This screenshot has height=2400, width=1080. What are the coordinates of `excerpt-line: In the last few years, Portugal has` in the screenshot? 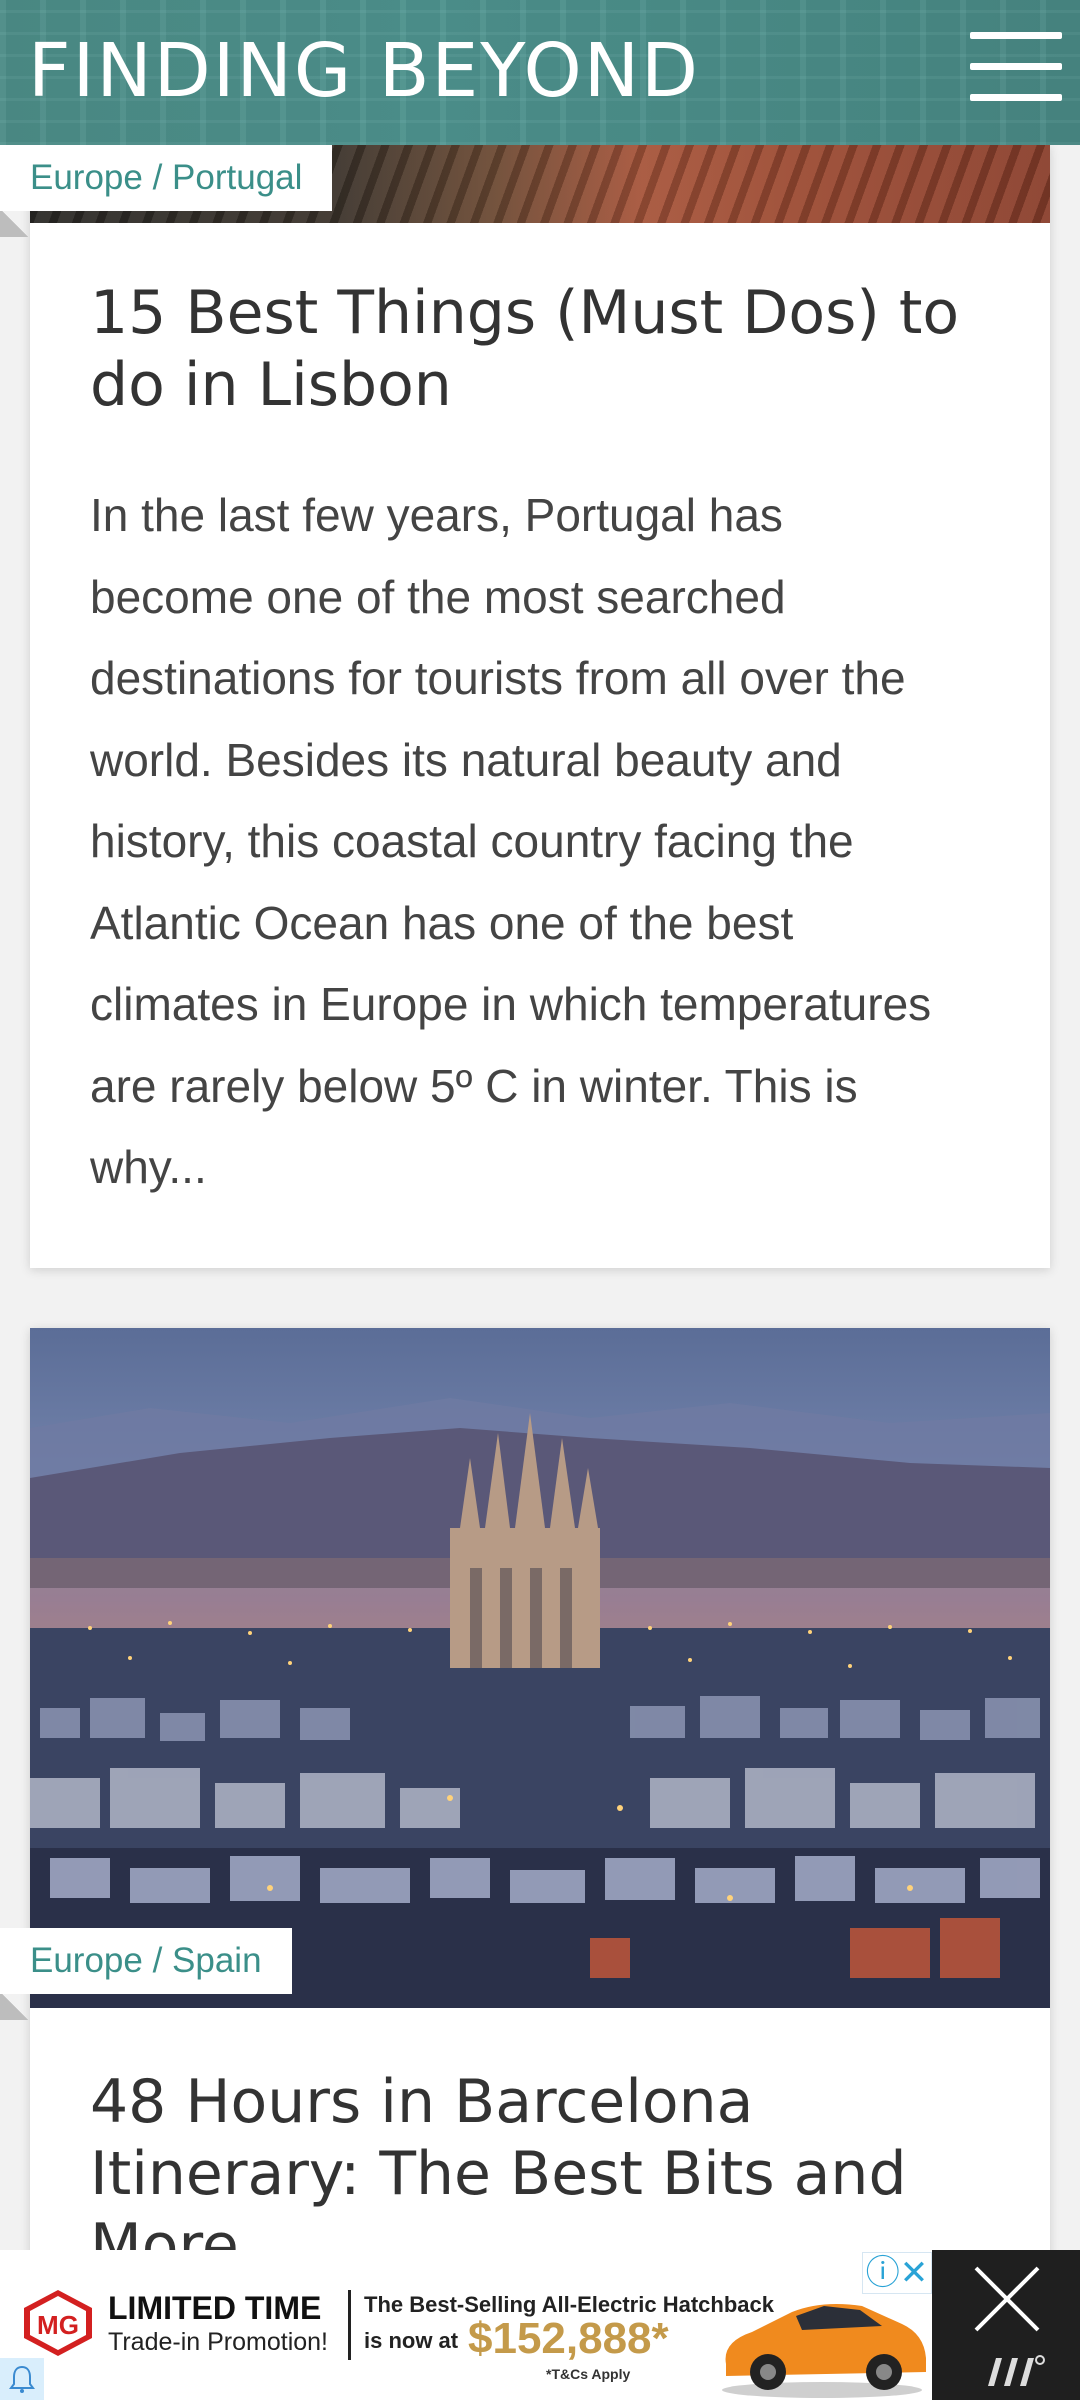 It's located at (436, 515).